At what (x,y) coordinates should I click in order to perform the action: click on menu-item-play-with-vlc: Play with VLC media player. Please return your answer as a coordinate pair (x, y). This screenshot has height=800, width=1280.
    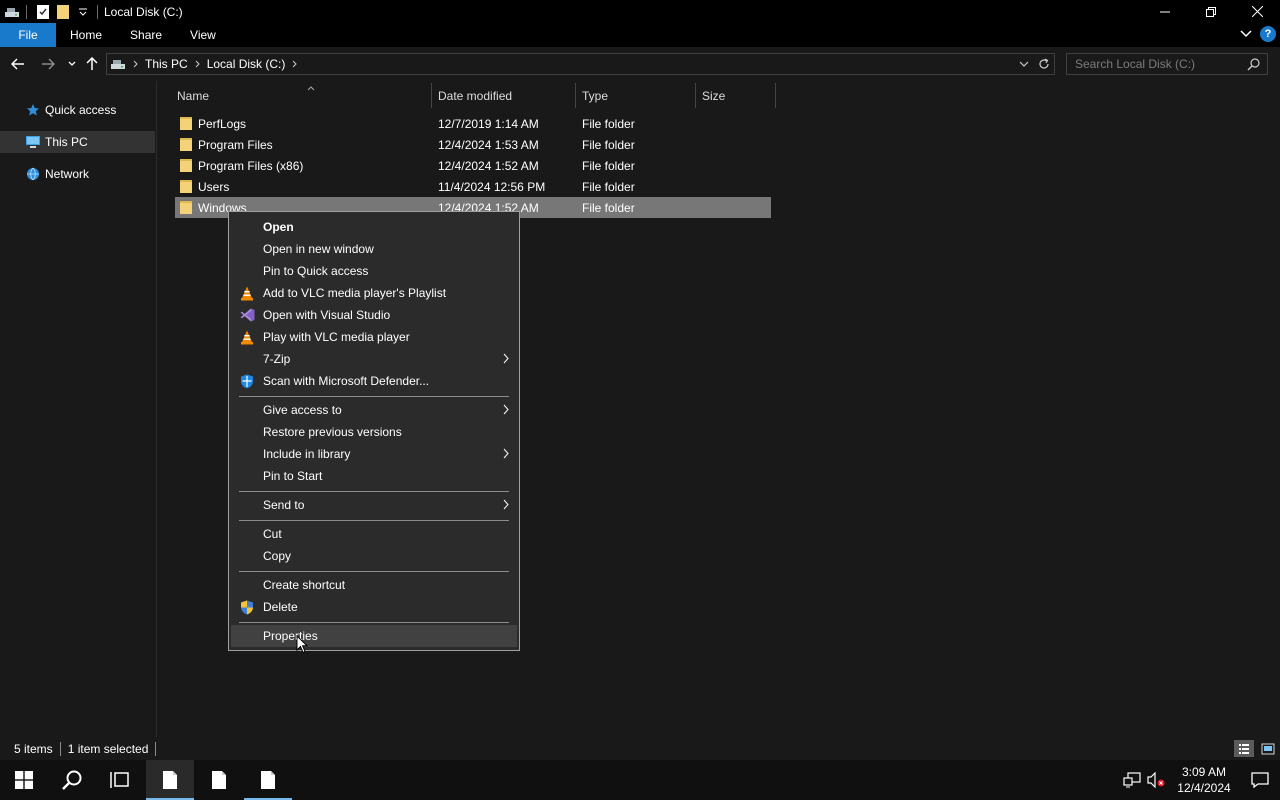
    Looking at the image, I should click on (374, 337).